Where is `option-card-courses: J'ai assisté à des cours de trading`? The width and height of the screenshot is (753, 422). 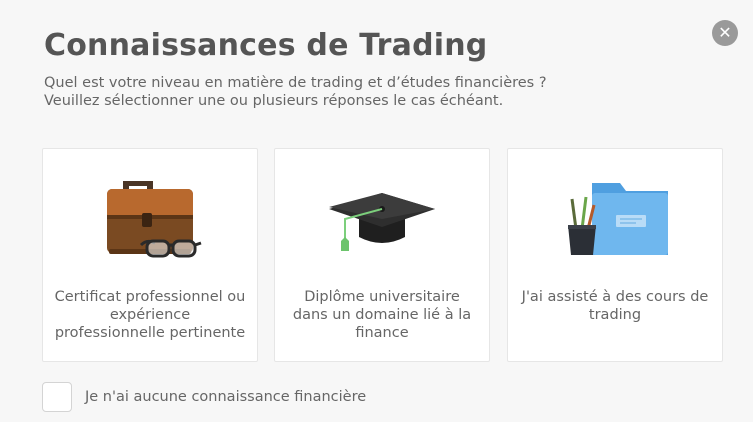
option-card-courses: J'ai assisté à des cours de trading is located at coordinates (615, 255).